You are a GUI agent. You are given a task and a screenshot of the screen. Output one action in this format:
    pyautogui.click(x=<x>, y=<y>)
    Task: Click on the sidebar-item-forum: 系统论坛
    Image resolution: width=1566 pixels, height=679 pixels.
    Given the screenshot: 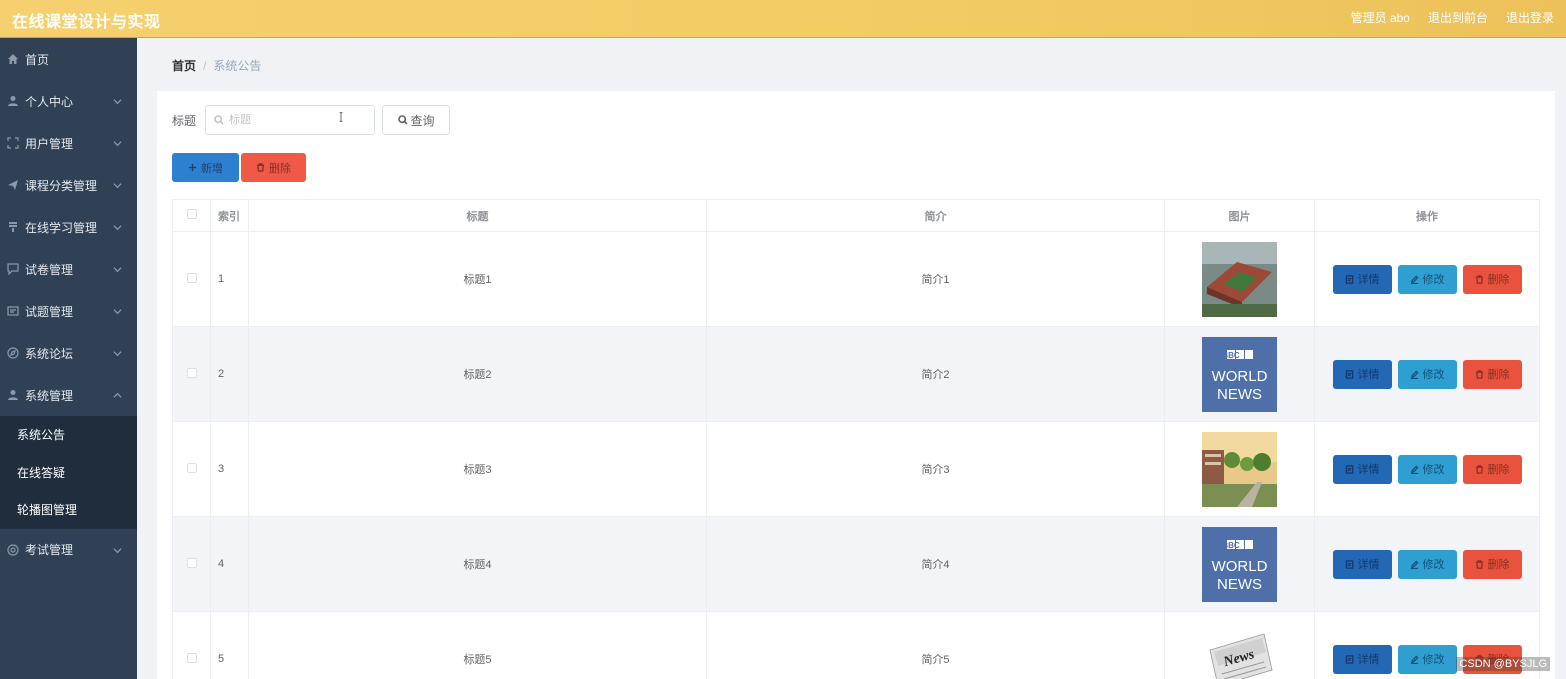 What is the action you would take?
    pyautogui.click(x=68, y=353)
    